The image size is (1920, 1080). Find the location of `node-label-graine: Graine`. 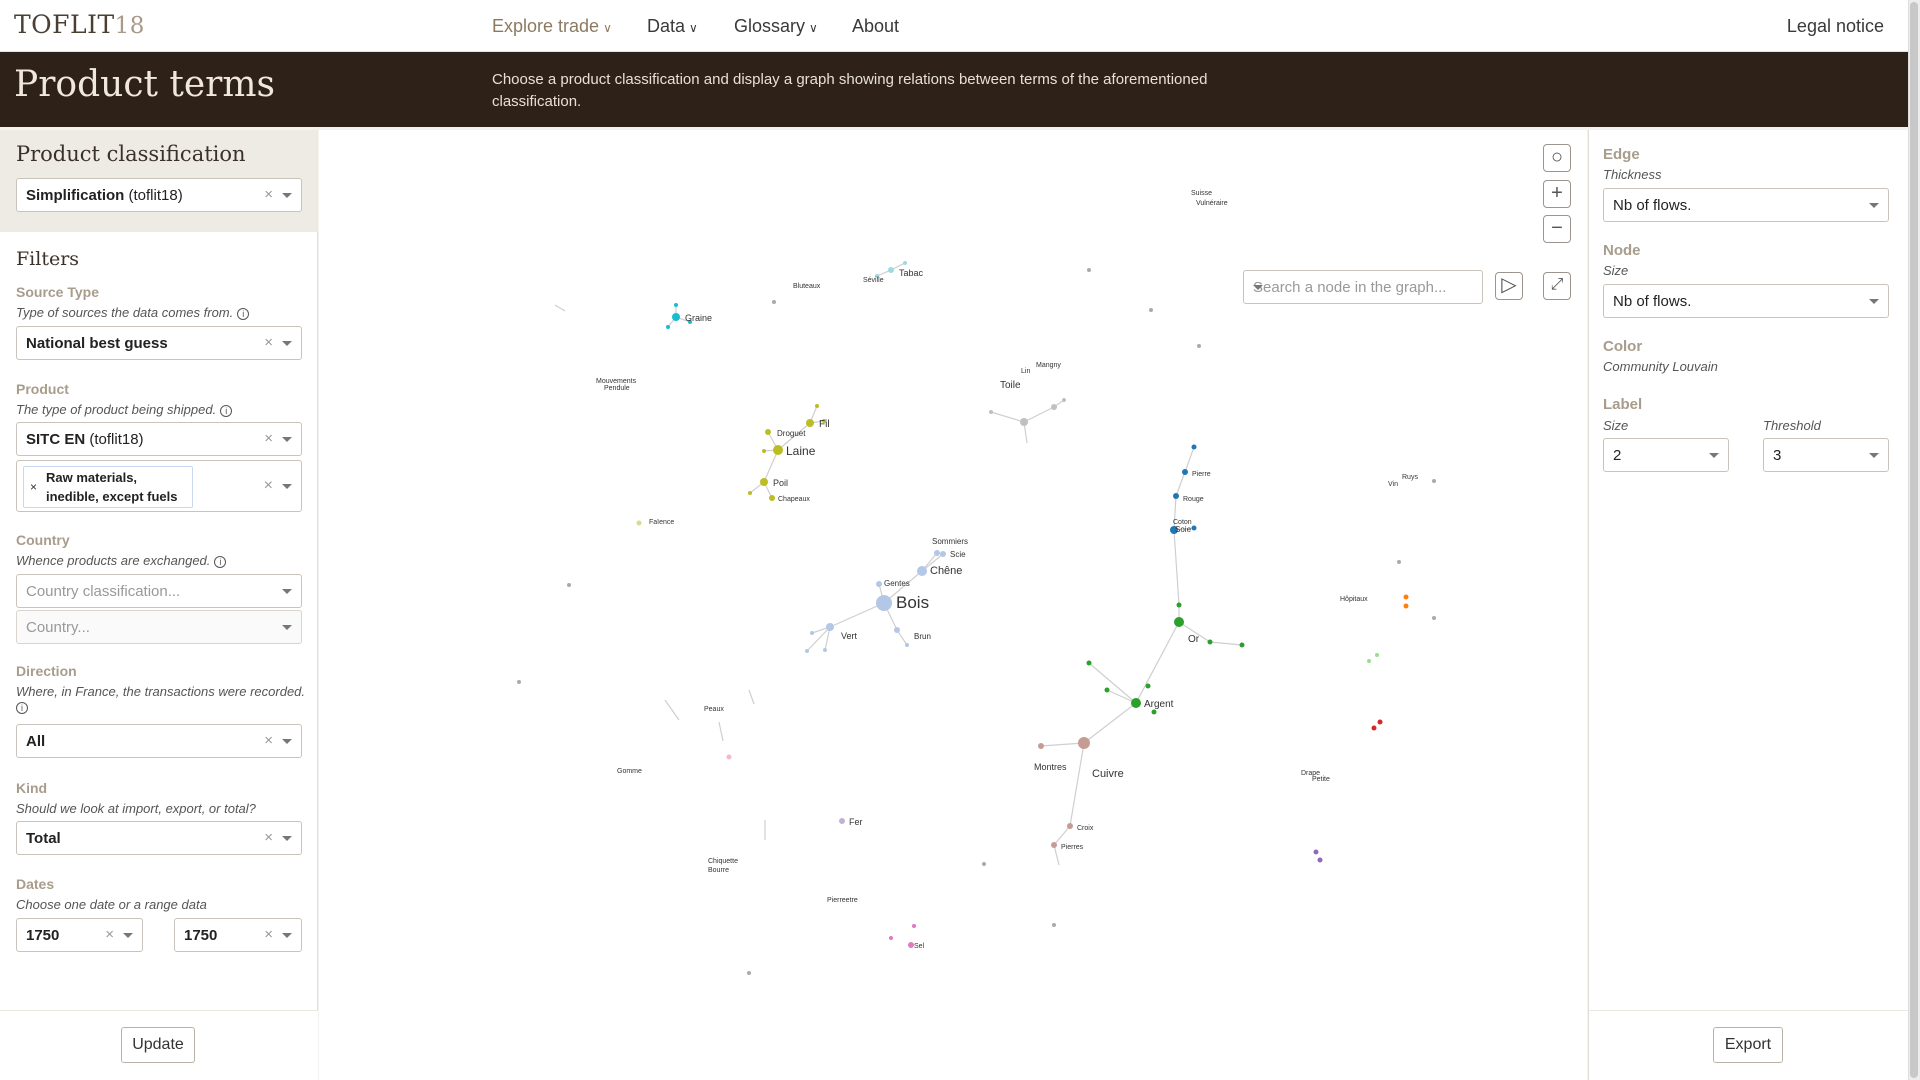

node-label-graine: Graine is located at coordinates (698, 318).